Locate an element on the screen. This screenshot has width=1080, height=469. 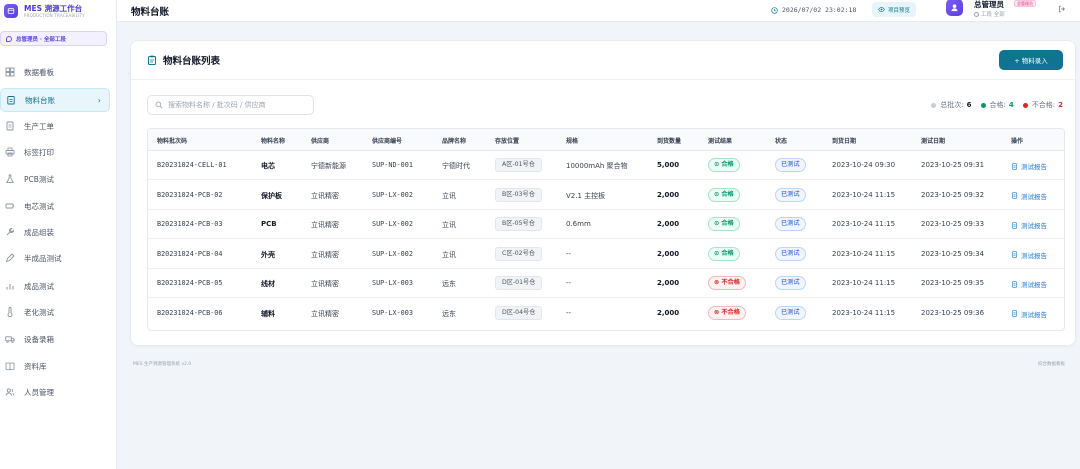
sidebar-item-label-print: 标签打印 is located at coordinates (55, 152).